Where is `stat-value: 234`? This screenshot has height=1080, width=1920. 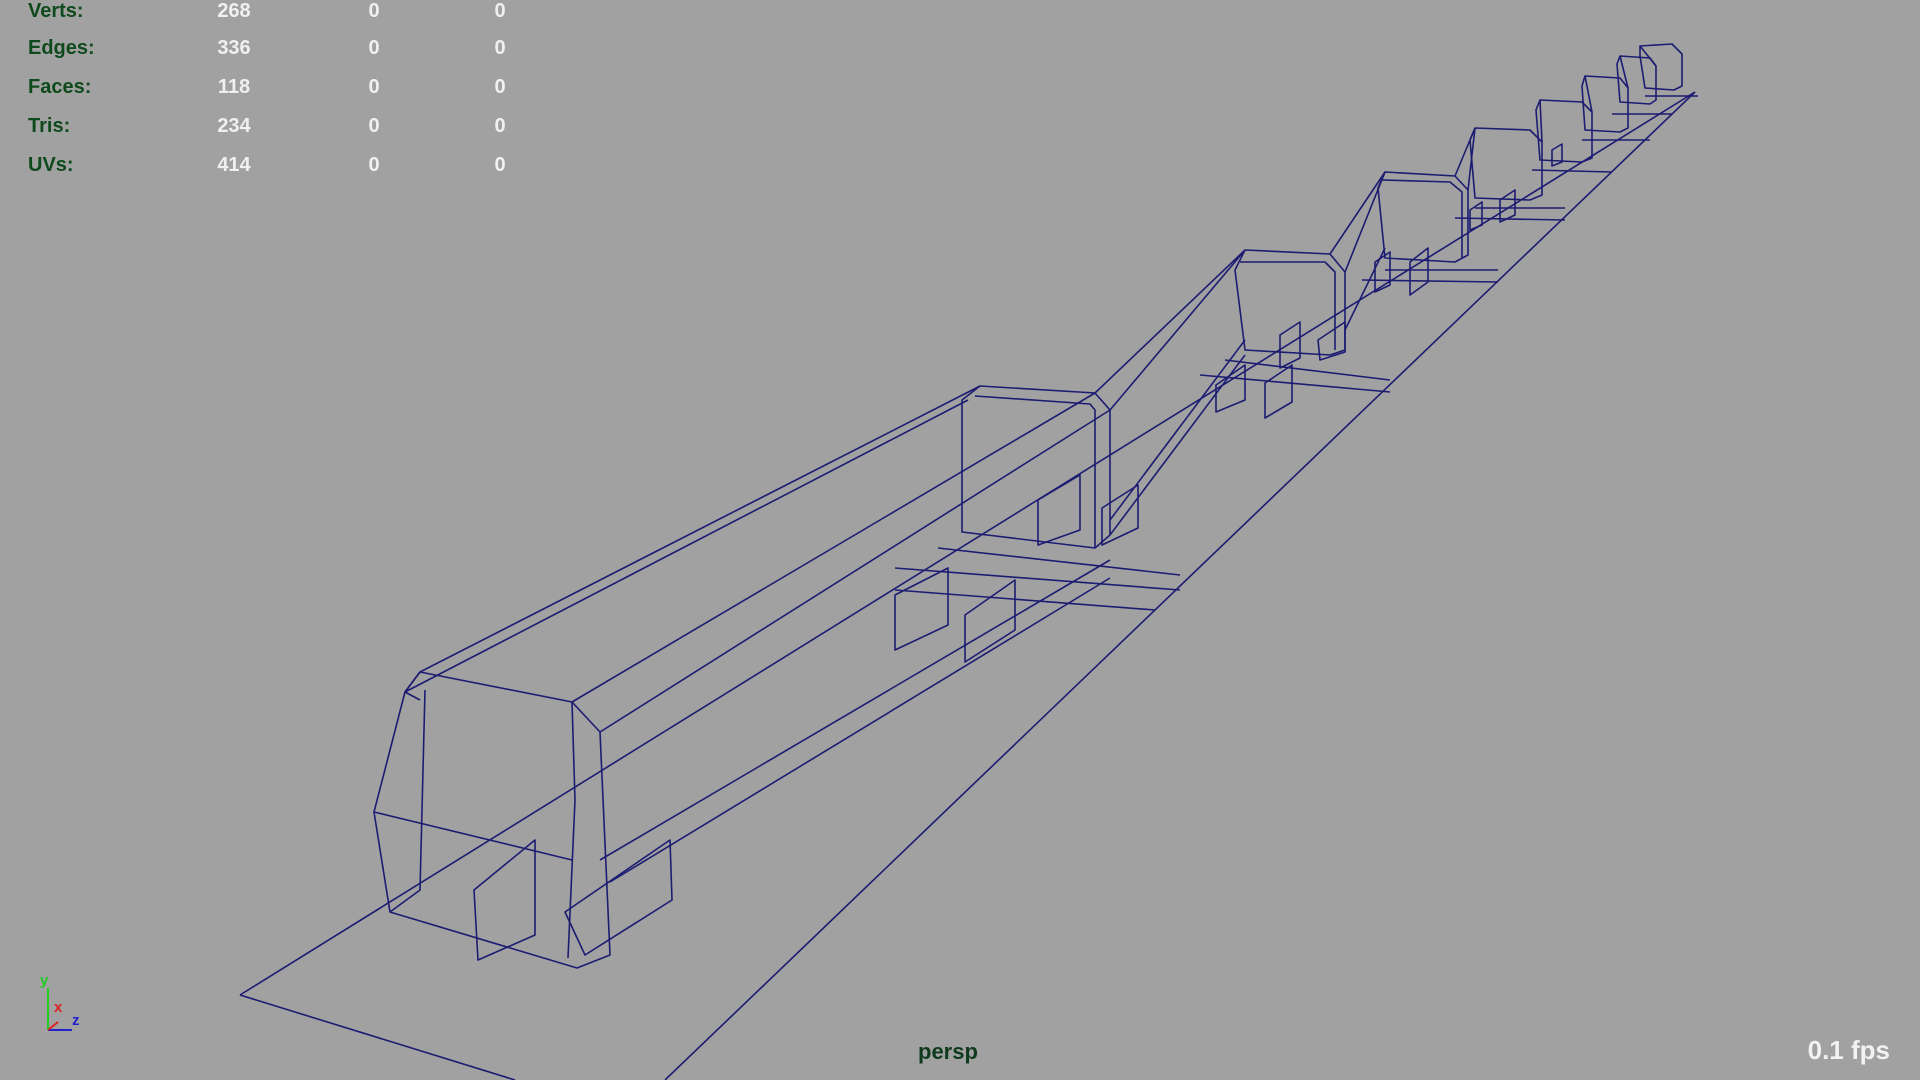 stat-value: 234 is located at coordinates (234, 126).